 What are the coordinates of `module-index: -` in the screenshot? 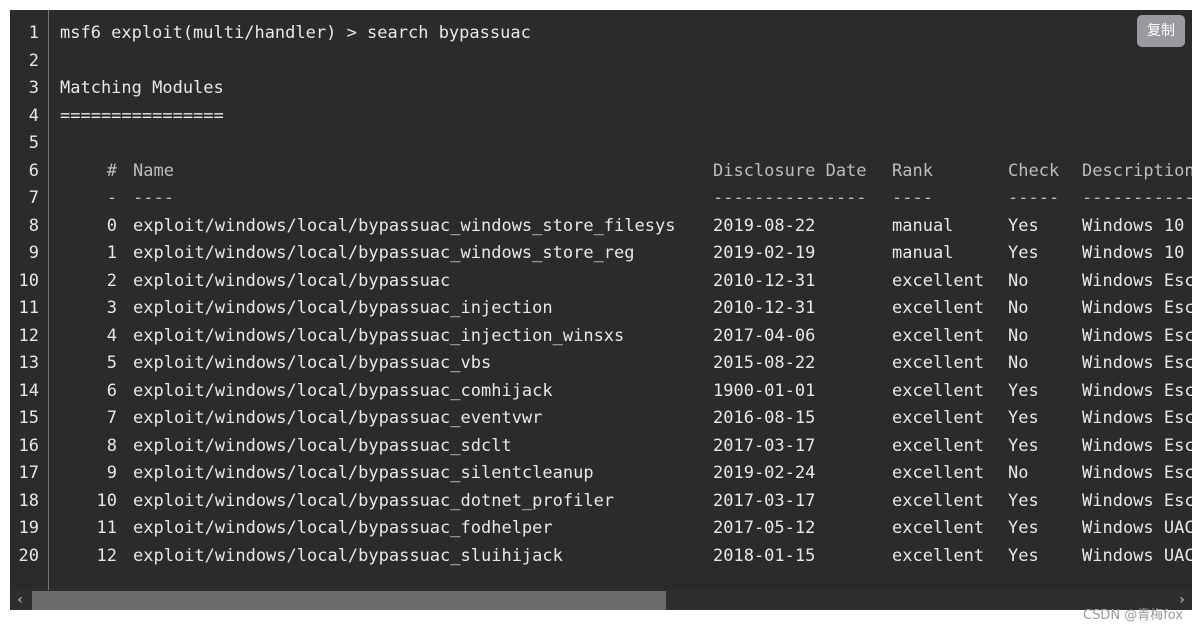 It's located at (111, 198).